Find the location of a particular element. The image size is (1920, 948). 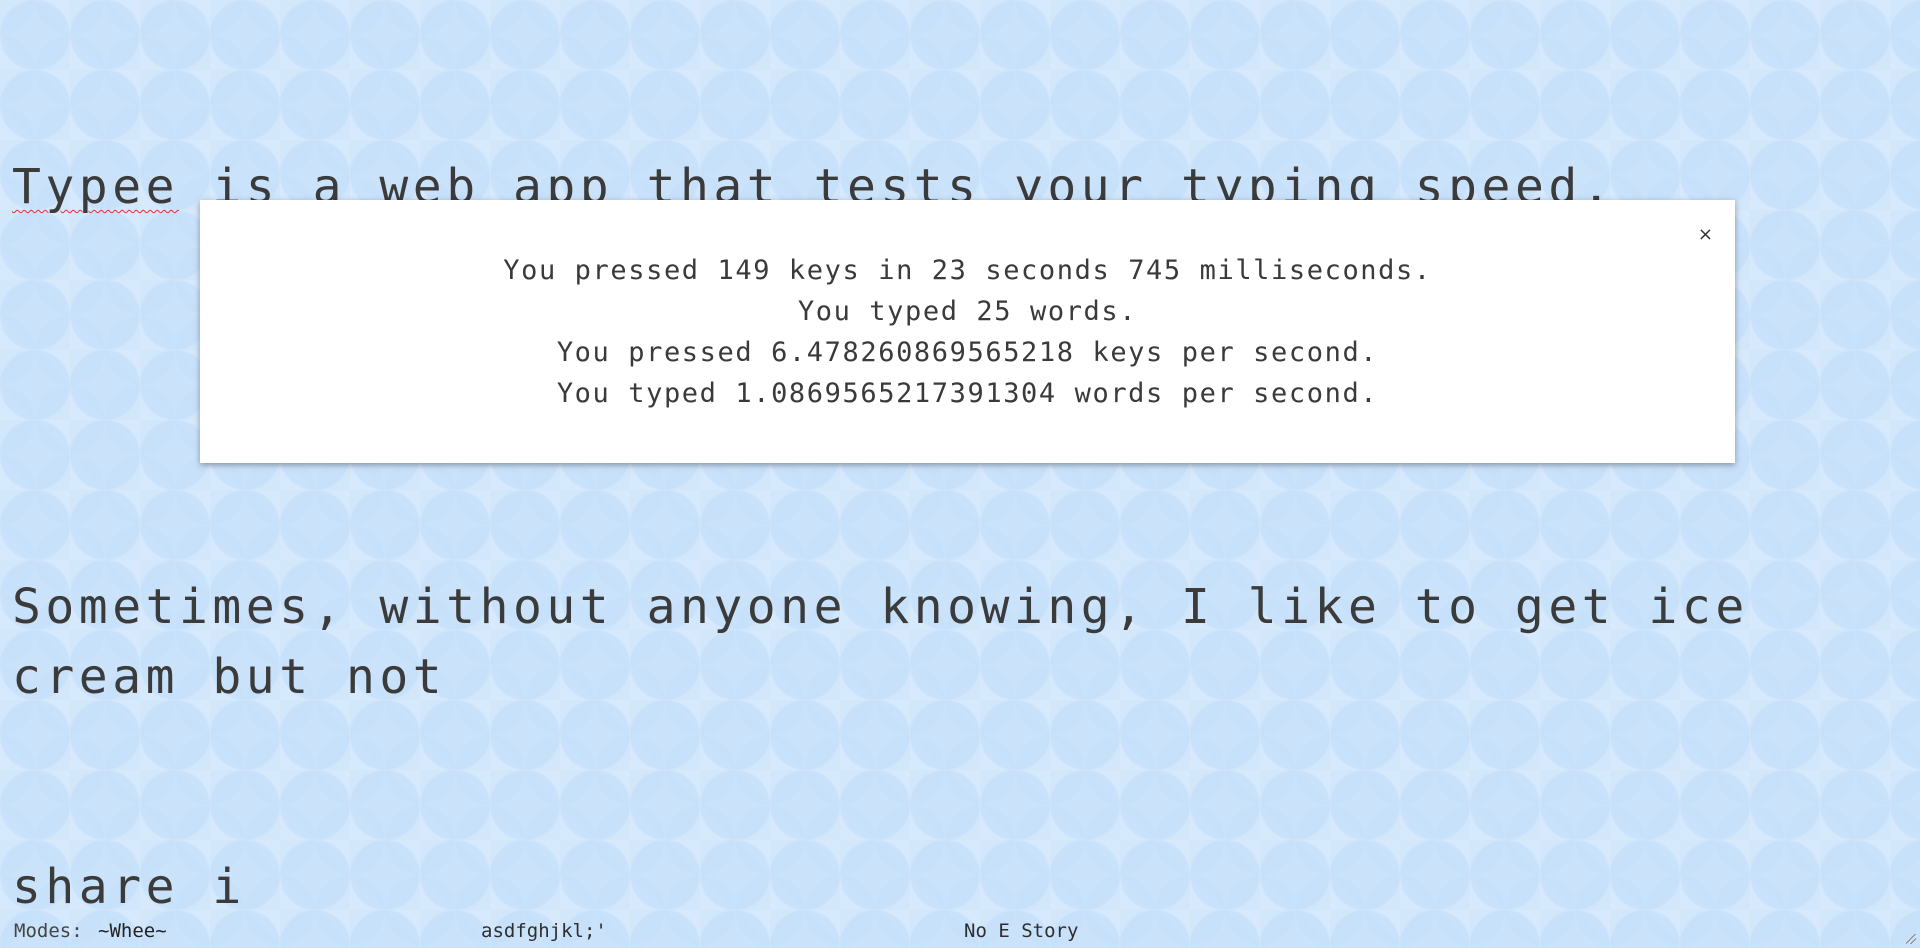

mode-whee-link: ~Whee~ is located at coordinates (132, 931).